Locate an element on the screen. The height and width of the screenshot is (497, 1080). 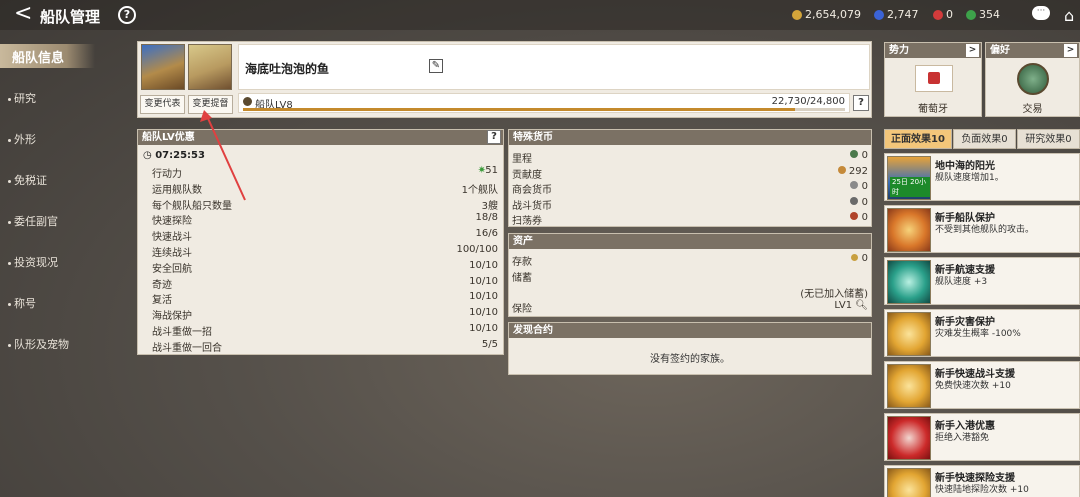
benefit-row: 快速探险 18/8 is located at coordinates (325, 219).